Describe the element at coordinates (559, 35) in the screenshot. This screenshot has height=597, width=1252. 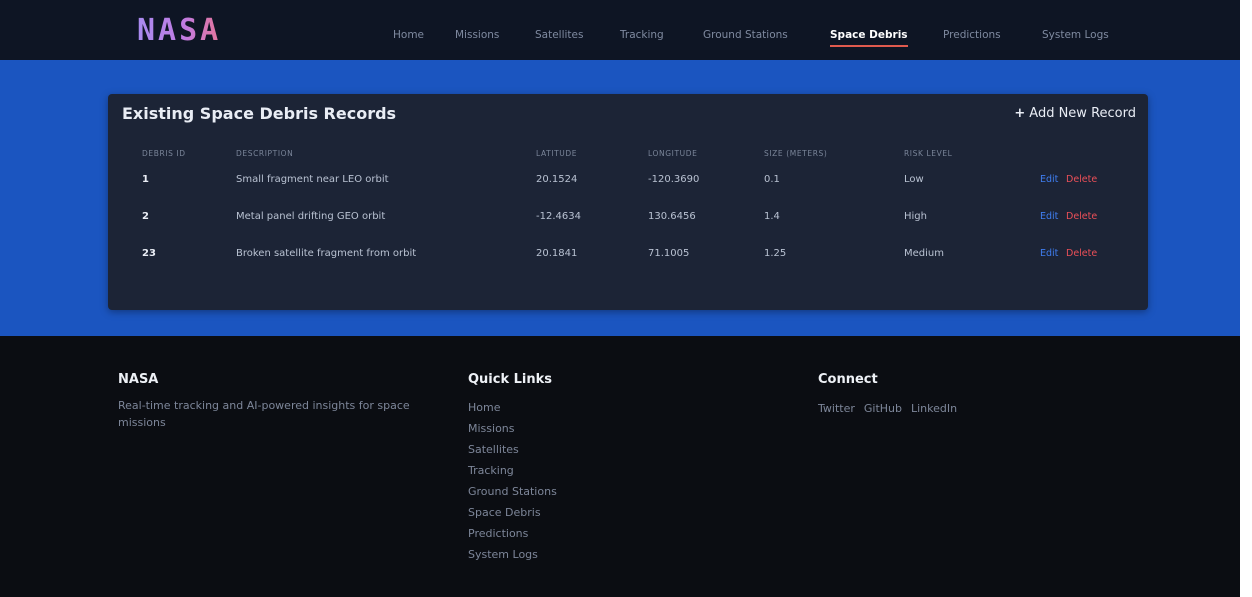
I see `nav-satellites: Satellites` at that location.